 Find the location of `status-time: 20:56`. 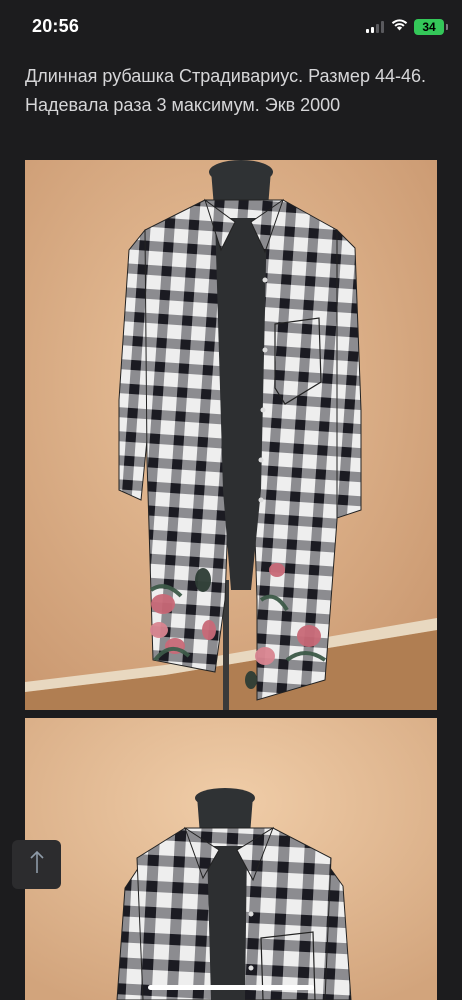

status-time: 20:56 is located at coordinates (56, 26).